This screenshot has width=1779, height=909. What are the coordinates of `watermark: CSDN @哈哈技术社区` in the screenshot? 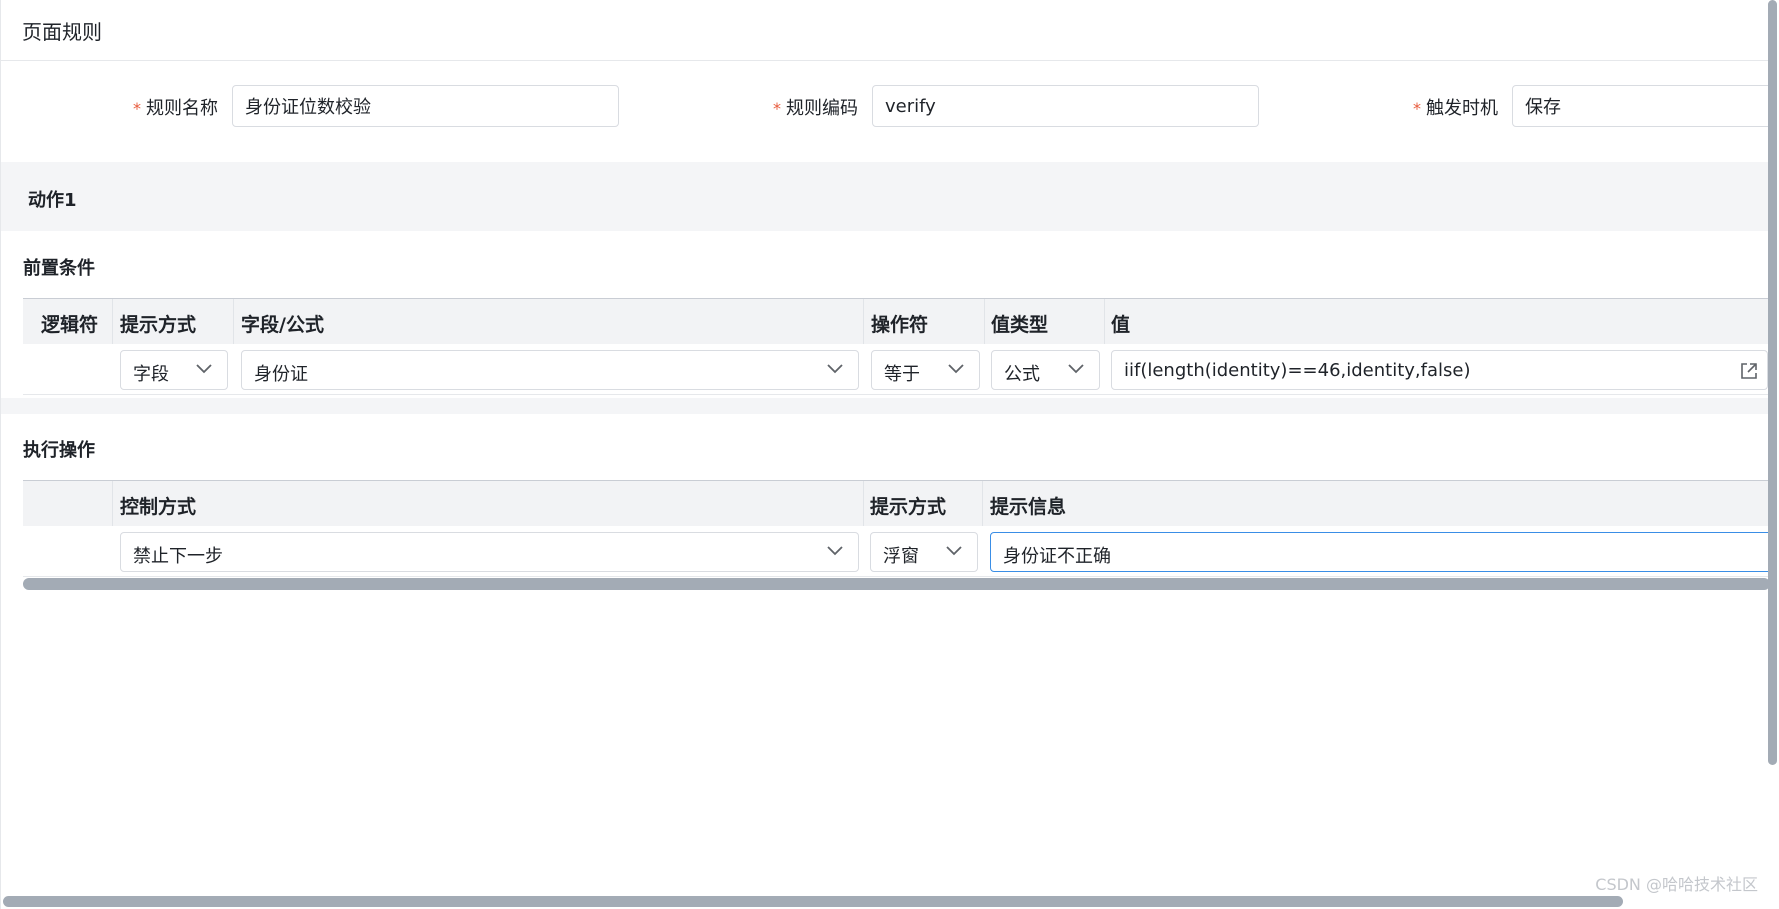 It's located at (1676, 884).